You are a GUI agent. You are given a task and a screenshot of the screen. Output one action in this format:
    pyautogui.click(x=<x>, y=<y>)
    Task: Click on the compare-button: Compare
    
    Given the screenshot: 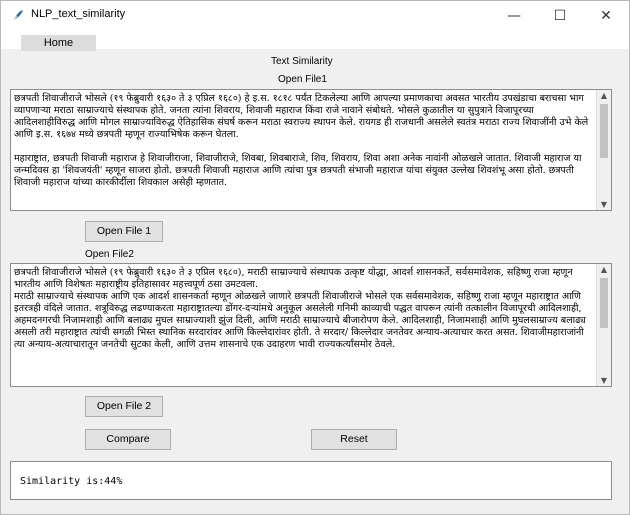 What is the action you would take?
    pyautogui.click(x=128, y=439)
    